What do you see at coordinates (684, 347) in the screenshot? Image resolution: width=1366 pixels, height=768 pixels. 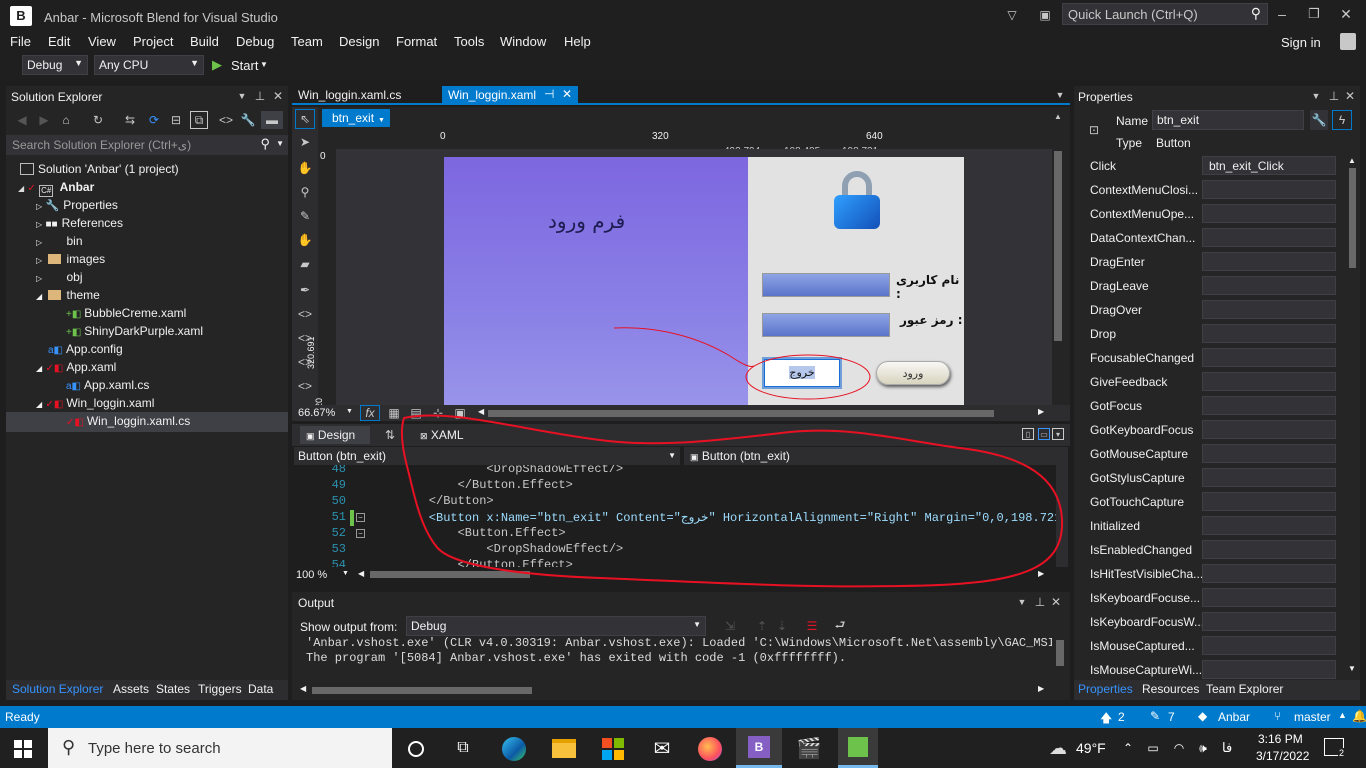 I see `annotation-arrow-stroke` at bounding box center [684, 347].